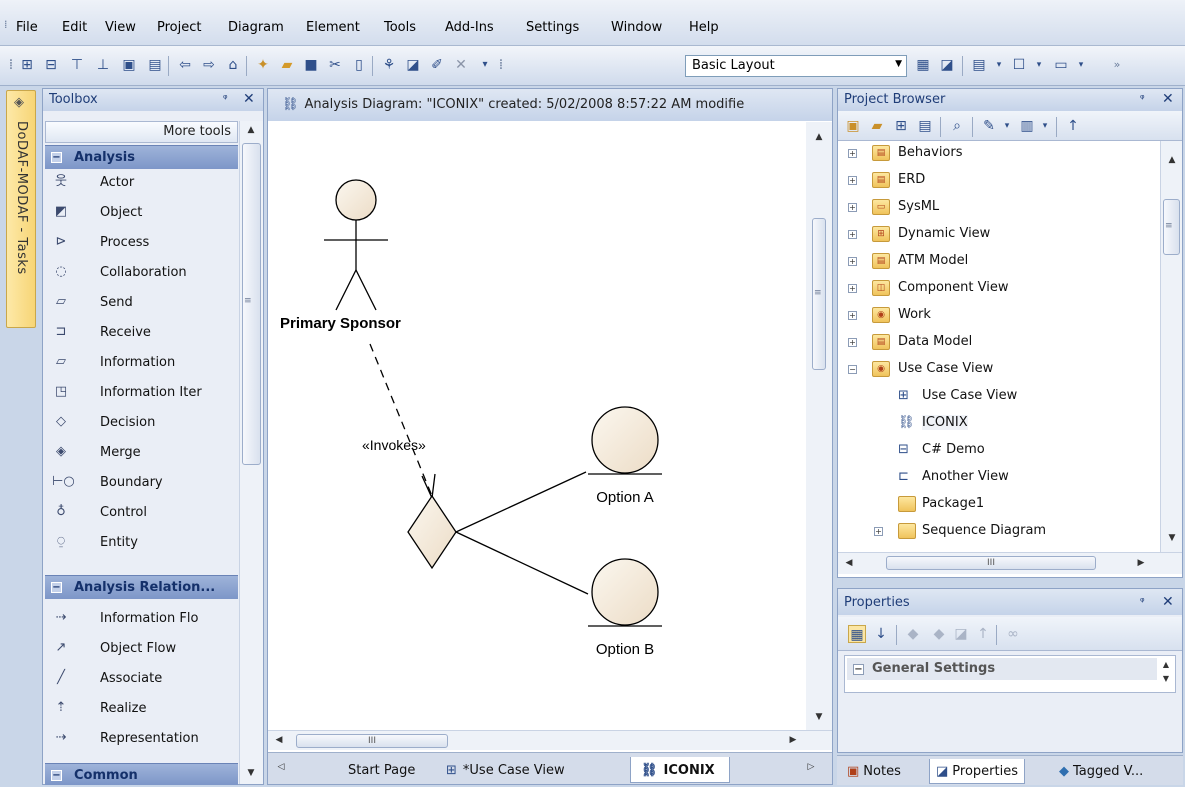 Image resolution: width=1185 pixels, height=787 pixels. What do you see at coordinates (811, 767) in the screenshot?
I see `tab-scroll-right-icon: ▷` at bounding box center [811, 767].